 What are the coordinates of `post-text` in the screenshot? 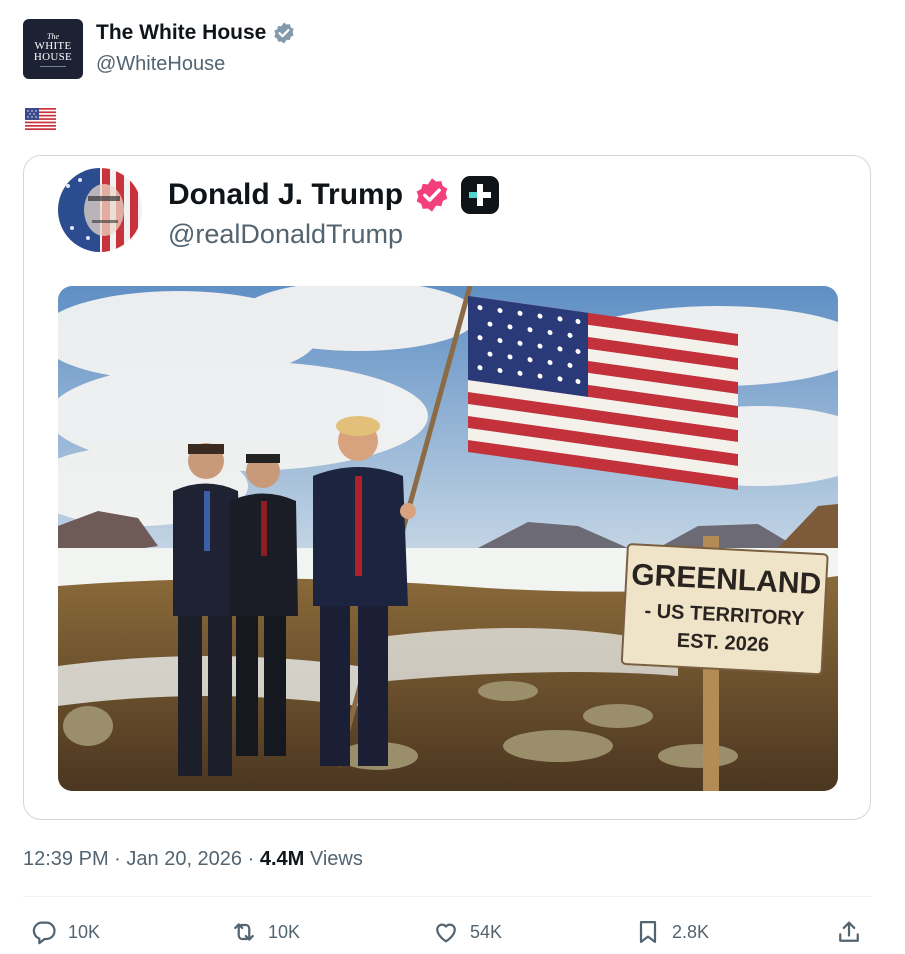 It's located at (40, 121).